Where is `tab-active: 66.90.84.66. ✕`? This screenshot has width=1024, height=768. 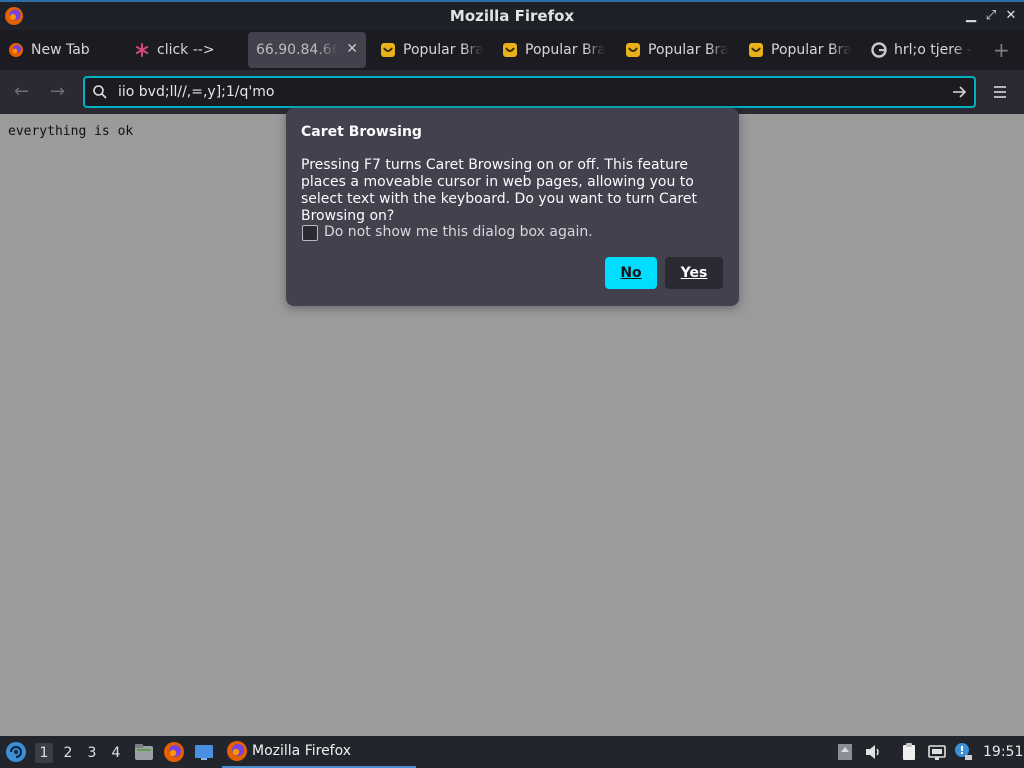
tab-active: 66.90.84.66. ✕ is located at coordinates (307, 50).